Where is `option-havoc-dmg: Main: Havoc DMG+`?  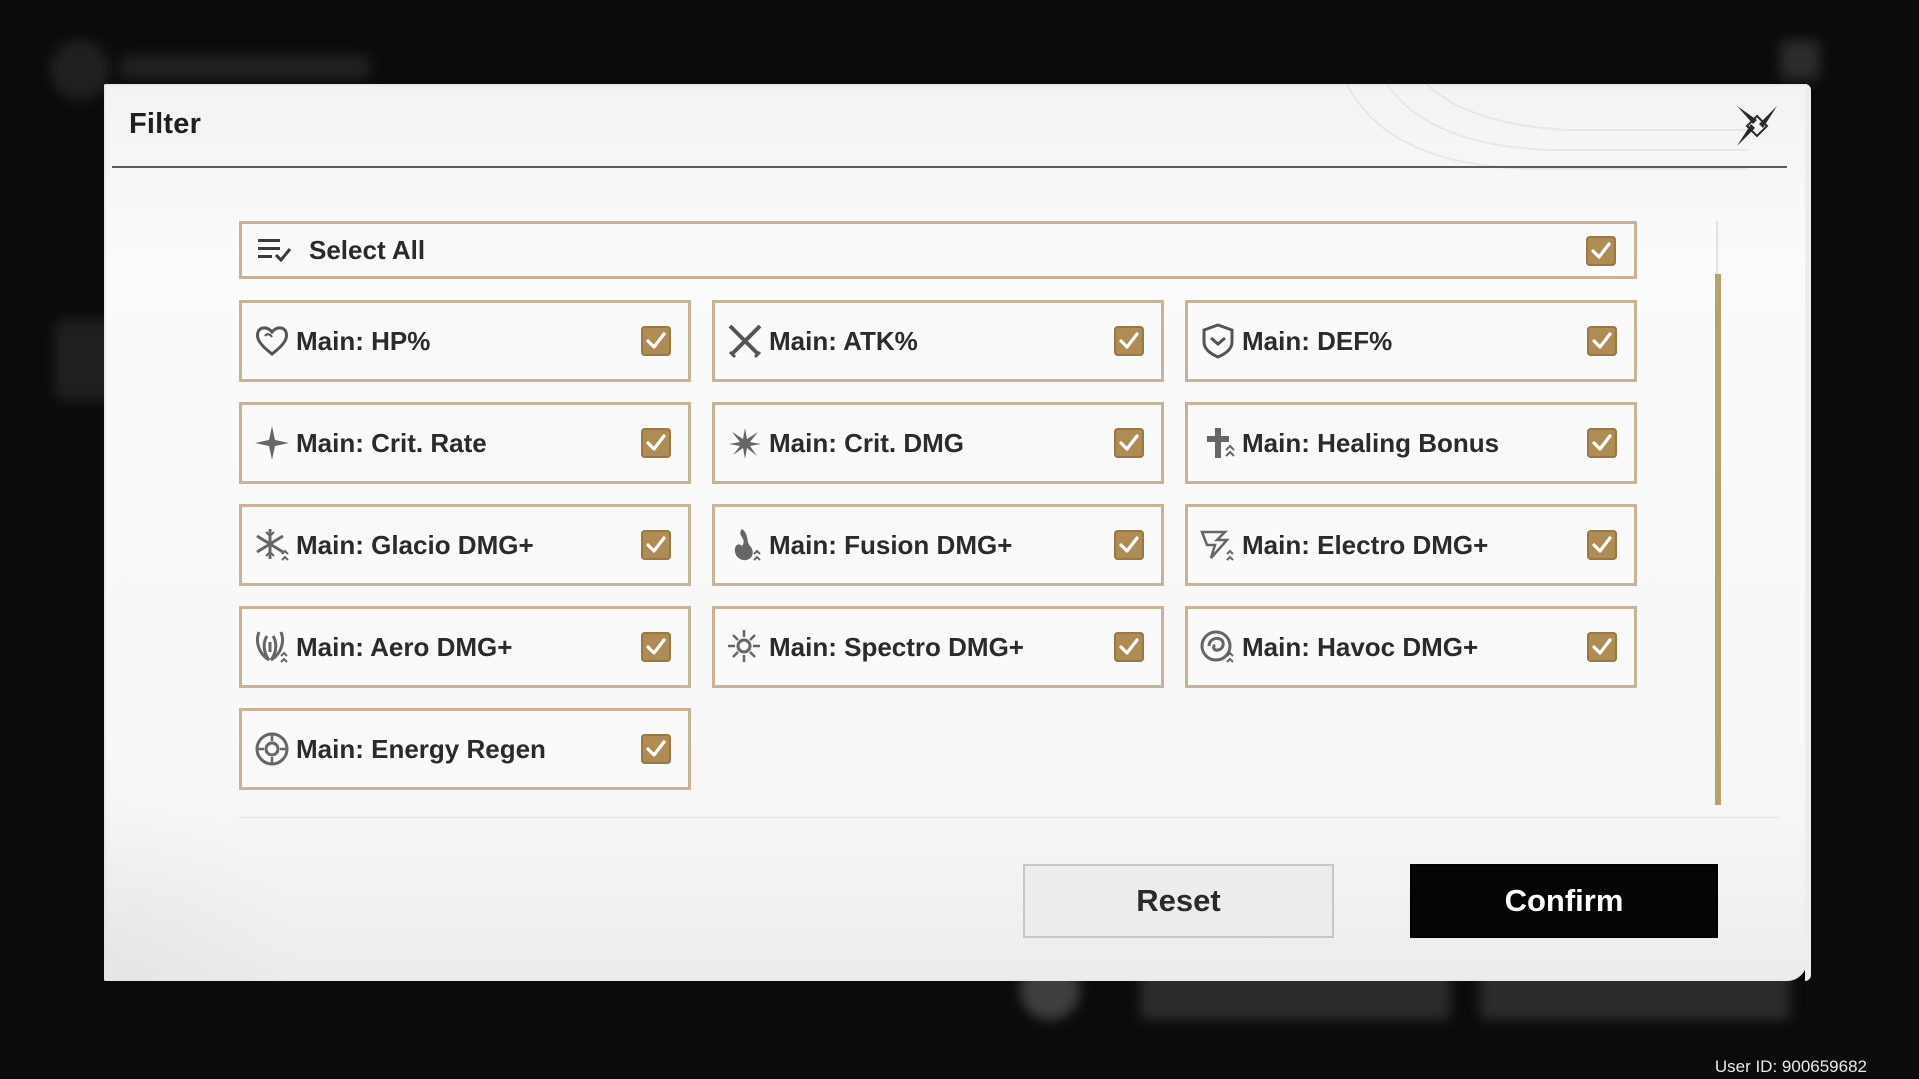 option-havoc-dmg: Main: Havoc DMG+ is located at coordinates (1411, 647).